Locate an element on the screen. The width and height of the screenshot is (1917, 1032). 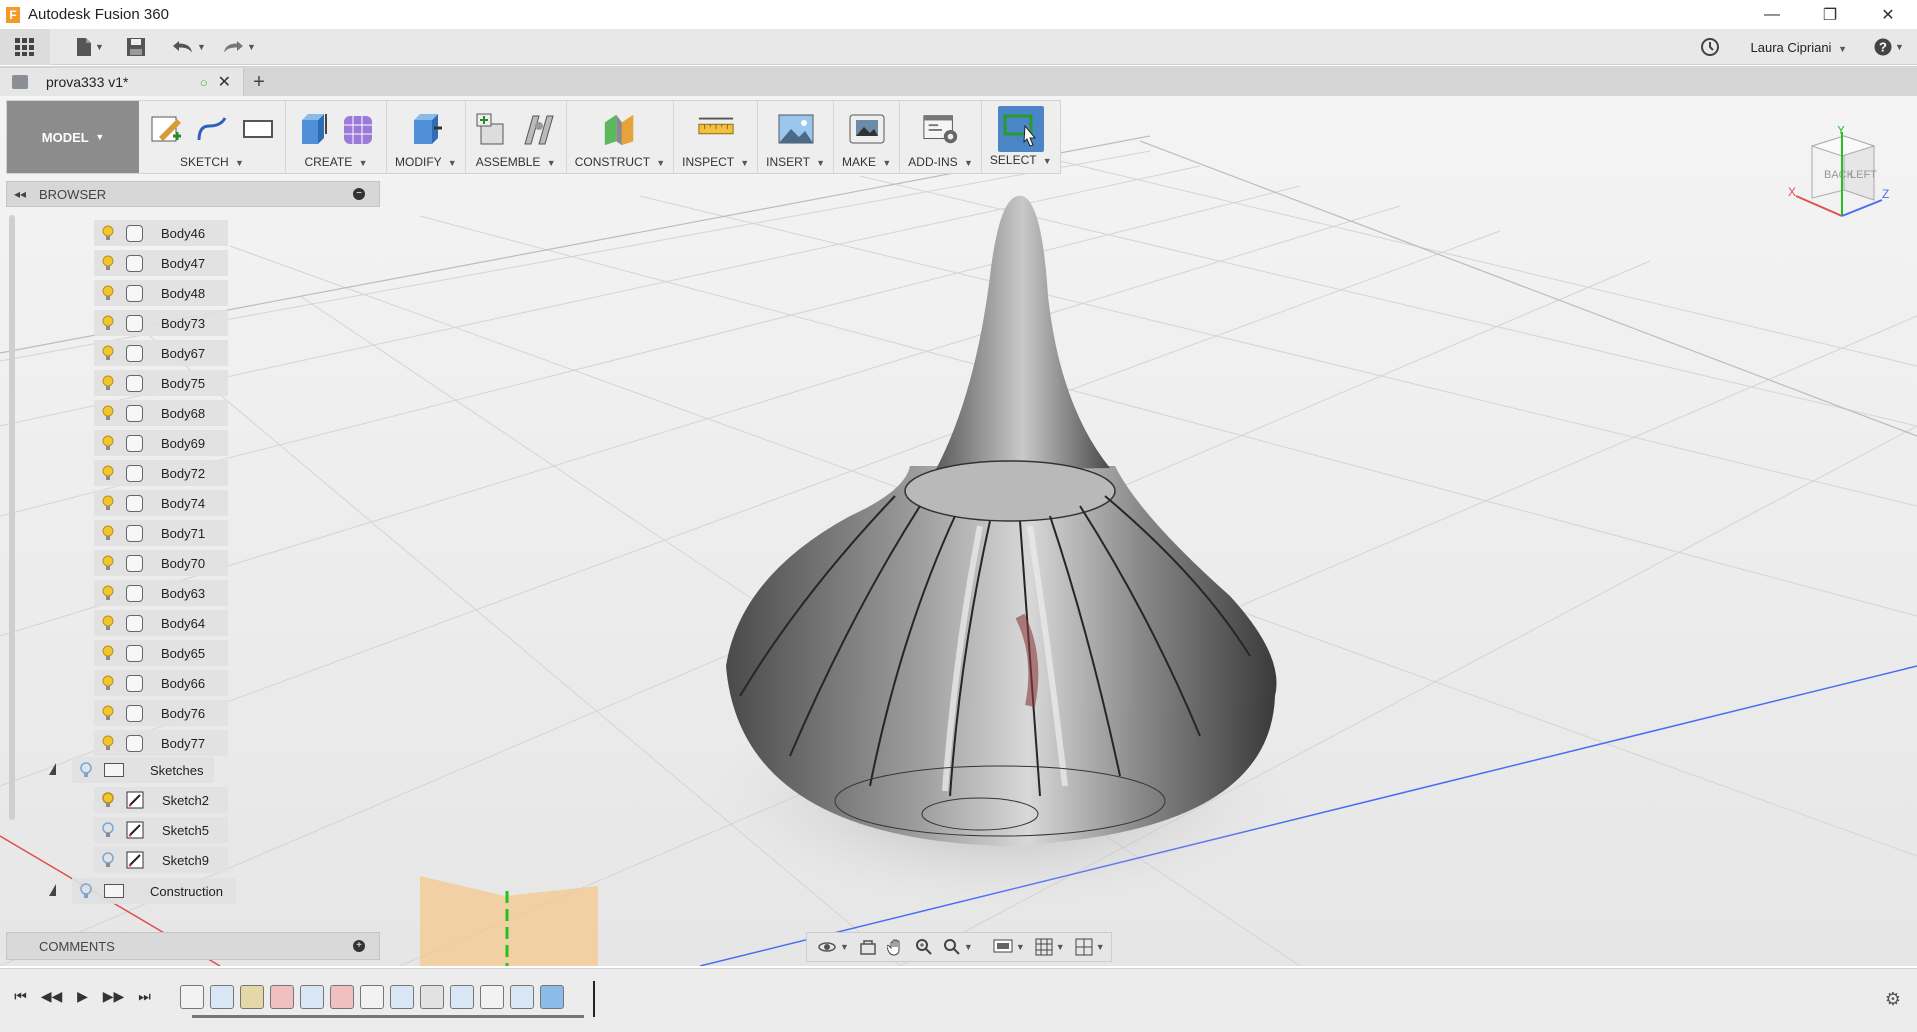
new-component-button is located at coordinates (493, 129).